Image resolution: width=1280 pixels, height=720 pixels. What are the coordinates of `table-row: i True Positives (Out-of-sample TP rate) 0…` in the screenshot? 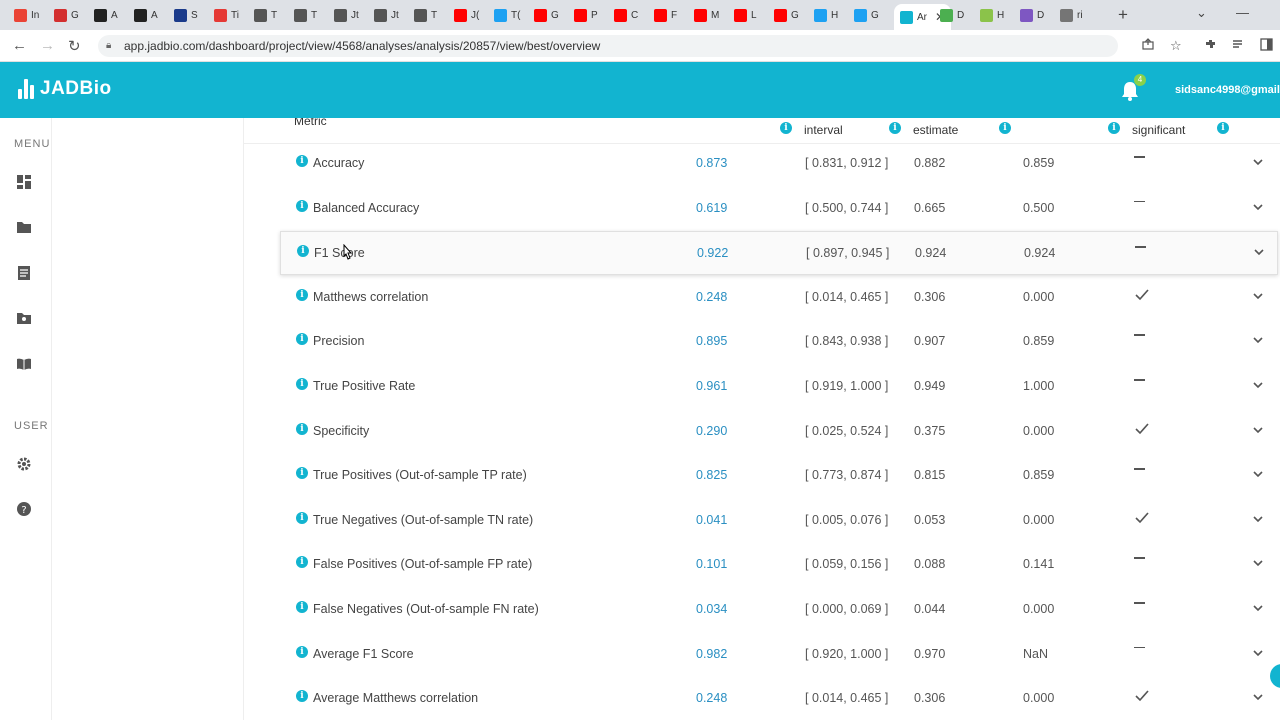 It's located at (779, 476).